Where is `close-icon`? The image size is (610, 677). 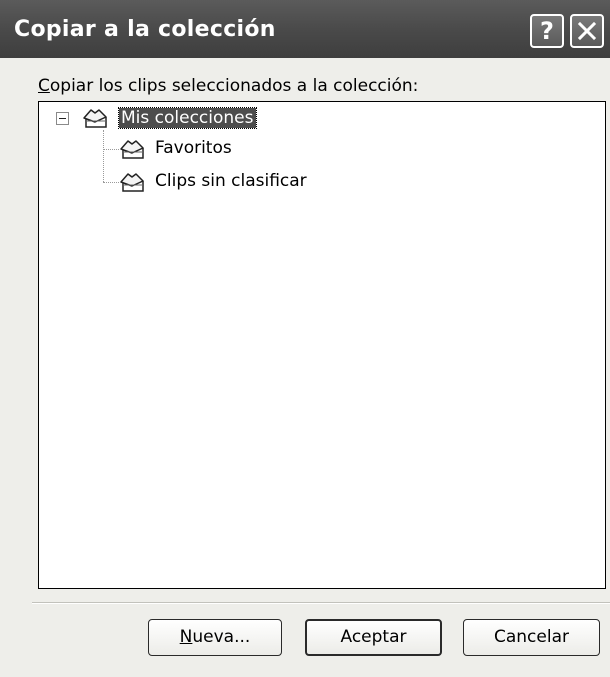
close-icon is located at coordinates (587, 31).